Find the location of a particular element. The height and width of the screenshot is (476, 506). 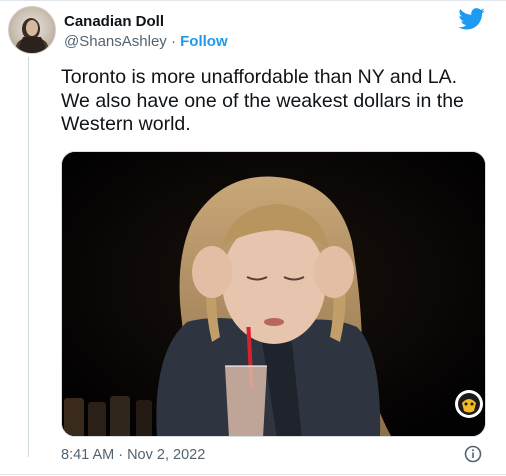

hot-ones-logo-icon is located at coordinates (469, 404).